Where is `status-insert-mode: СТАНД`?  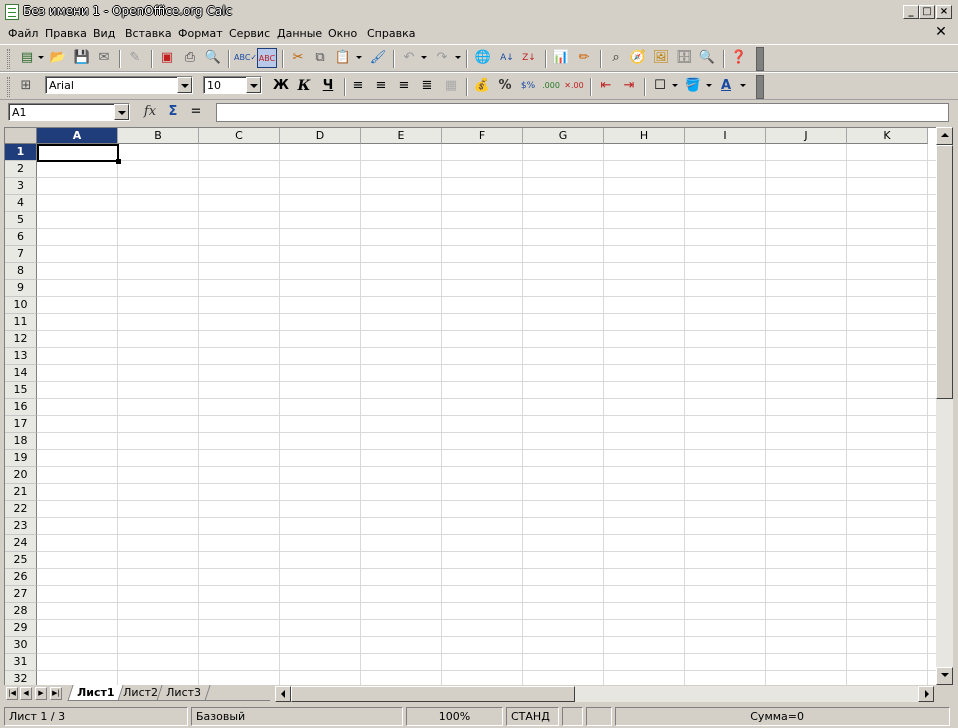
status-insert-mode: СТАНД is located at coordinates (532, 716).